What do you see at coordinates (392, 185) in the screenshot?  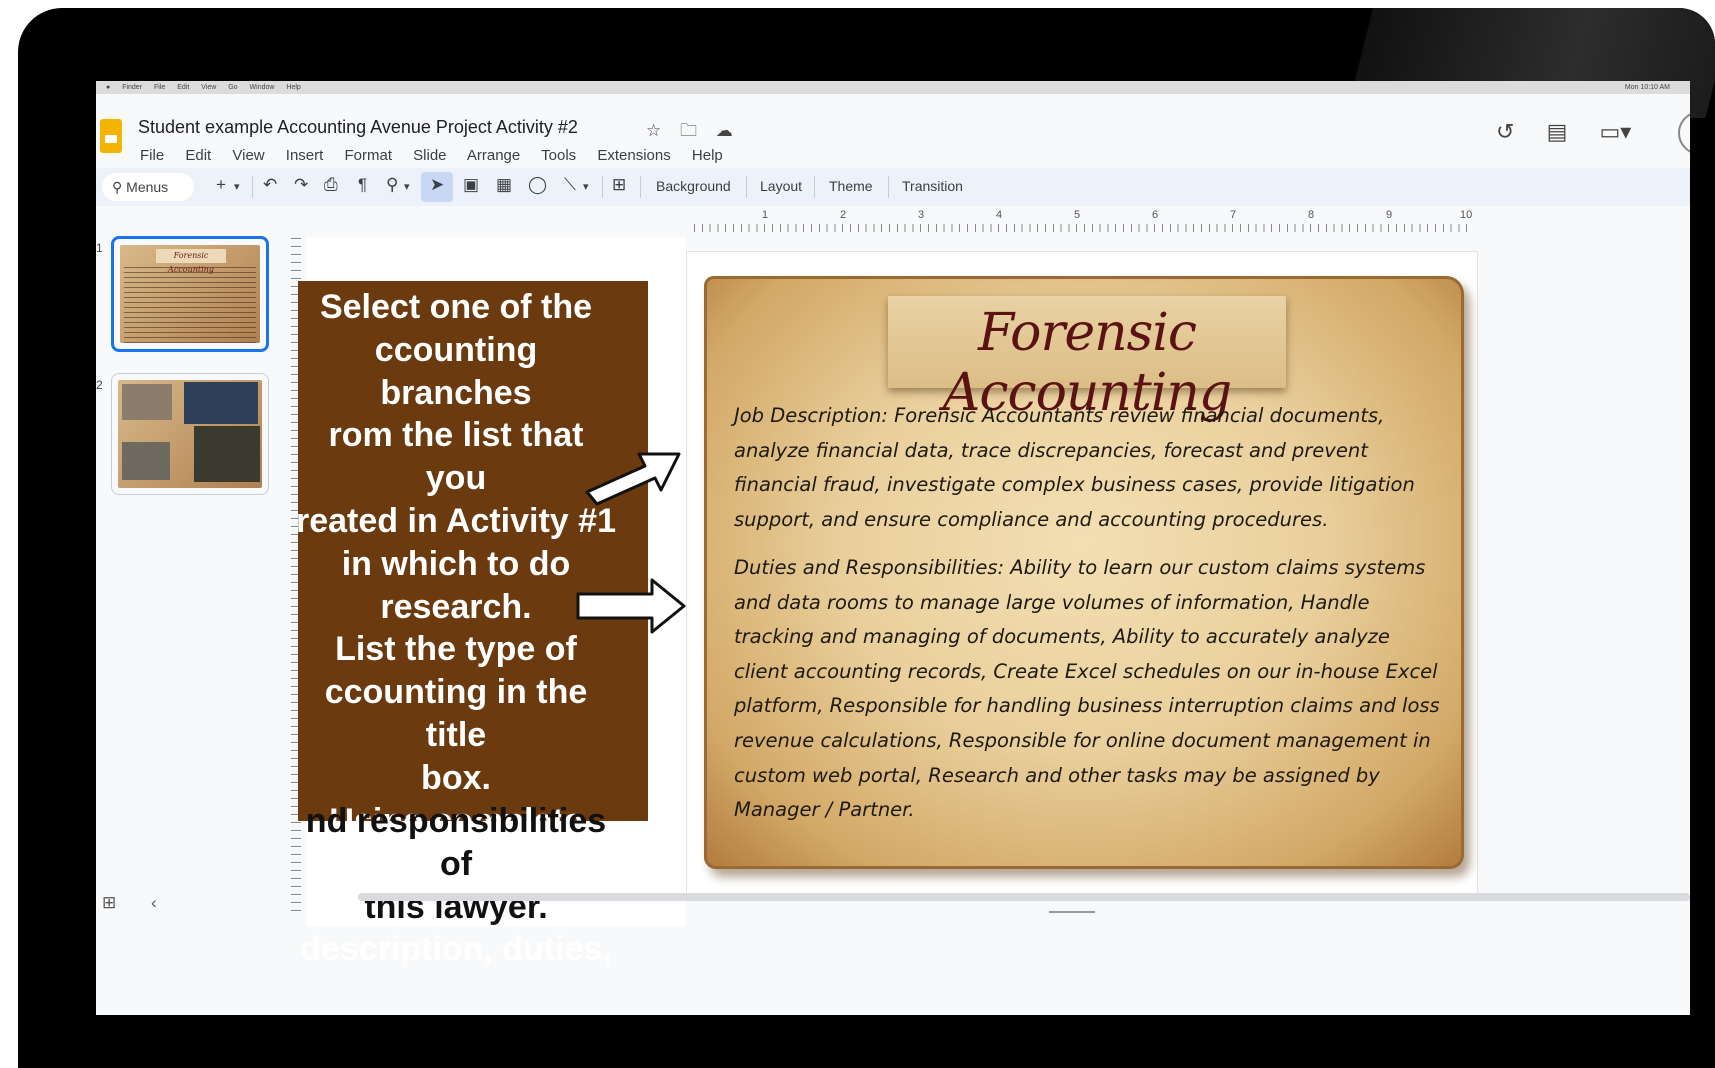 I see `zoom-icon: ⚲` at bounding box center [392, 185].